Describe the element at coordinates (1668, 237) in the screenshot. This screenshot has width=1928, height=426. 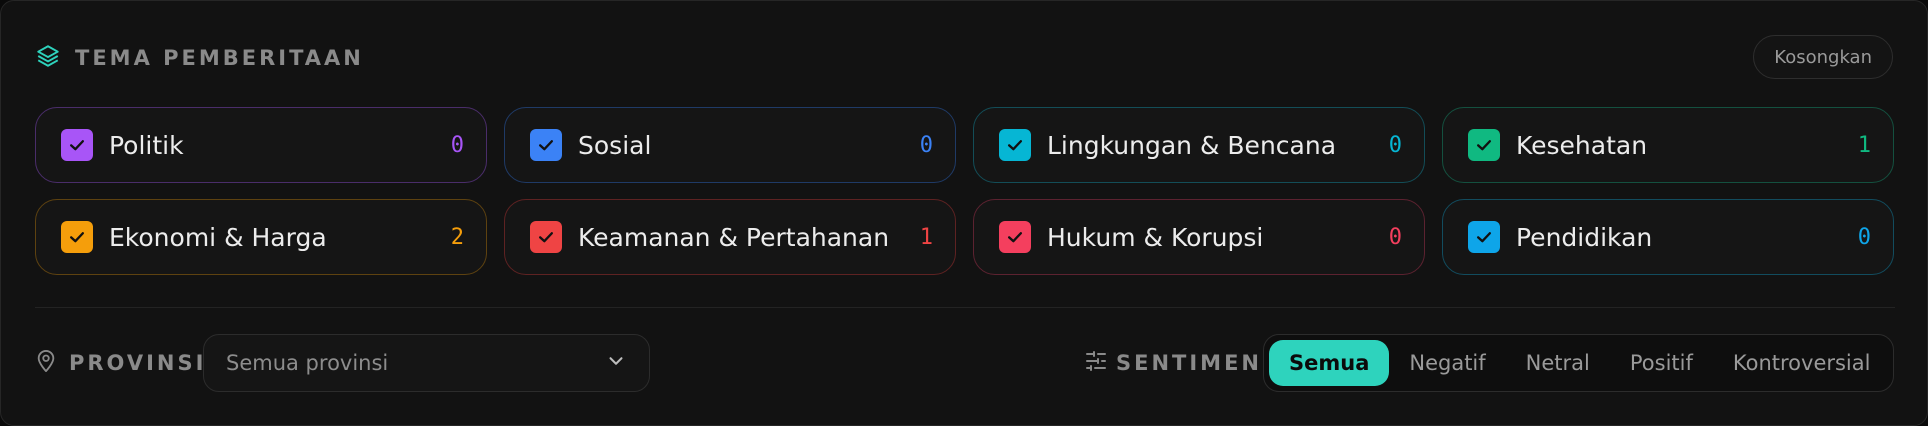
I see `topic-chip: Pendidikan 0` at that location.